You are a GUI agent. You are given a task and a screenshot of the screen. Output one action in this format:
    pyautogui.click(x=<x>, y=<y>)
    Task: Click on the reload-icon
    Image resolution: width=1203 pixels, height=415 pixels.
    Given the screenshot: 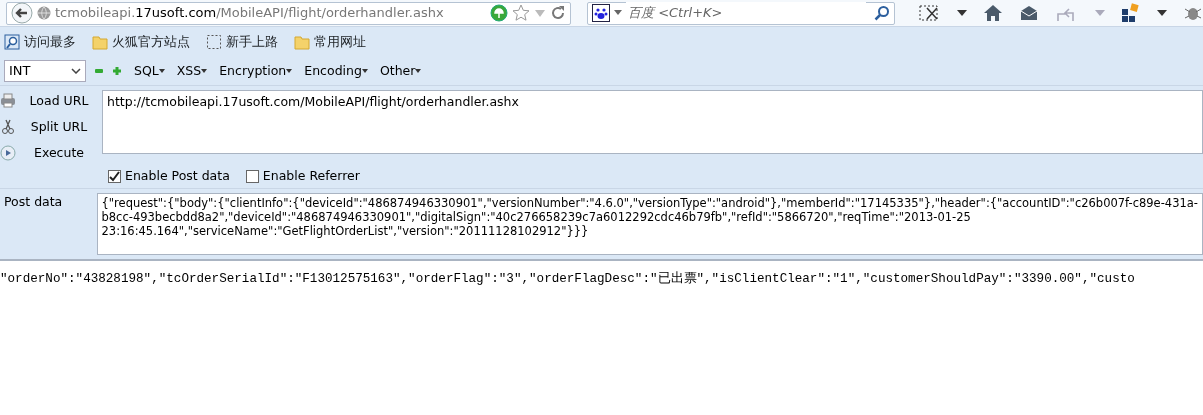 What is the action you would take?
    pyautogui.click(x=558, y=13)
    